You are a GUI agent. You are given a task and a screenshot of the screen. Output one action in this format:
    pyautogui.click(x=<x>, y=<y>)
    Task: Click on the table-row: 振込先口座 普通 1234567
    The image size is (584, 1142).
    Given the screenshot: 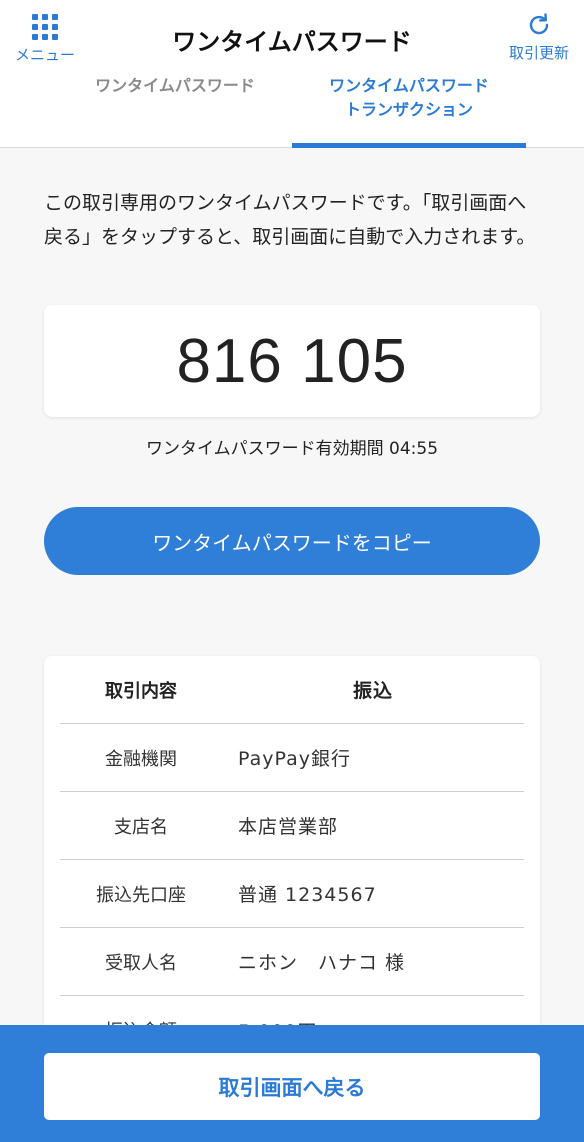 What is the action you would take?
    pyautogui.click(x=292, y=894)
    